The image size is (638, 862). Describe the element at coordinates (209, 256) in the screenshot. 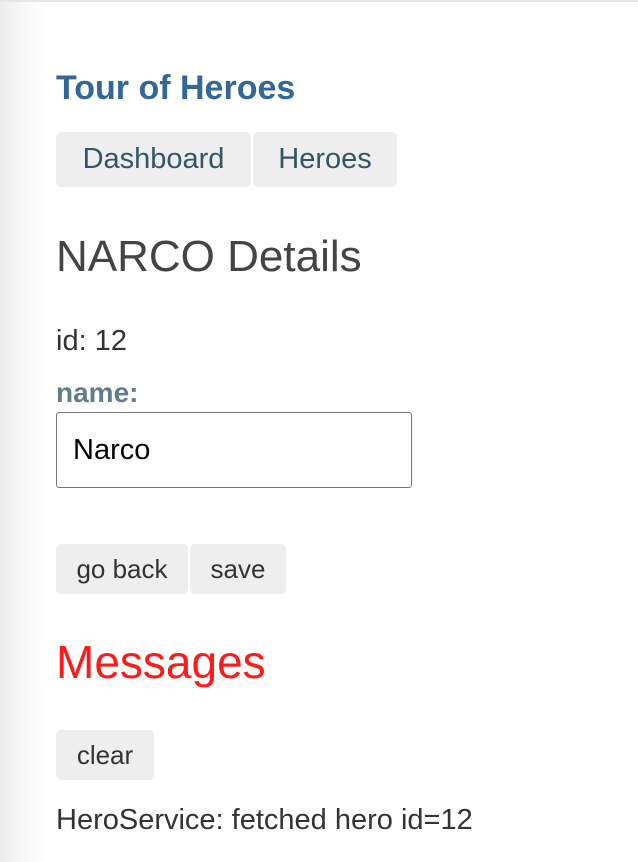

I see `hero-detail-title: NARCO Details` at that location.